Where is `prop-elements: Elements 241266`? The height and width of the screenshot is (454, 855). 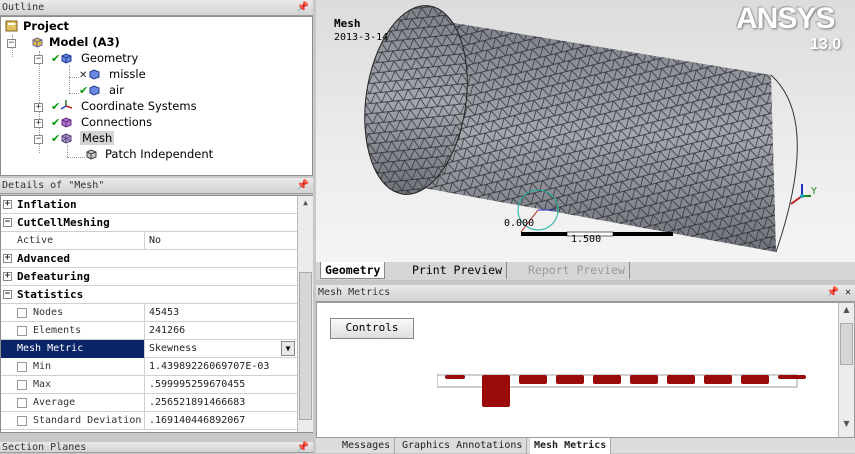
prop-elements: Elements 241266 is located at coordinates (149, 331).